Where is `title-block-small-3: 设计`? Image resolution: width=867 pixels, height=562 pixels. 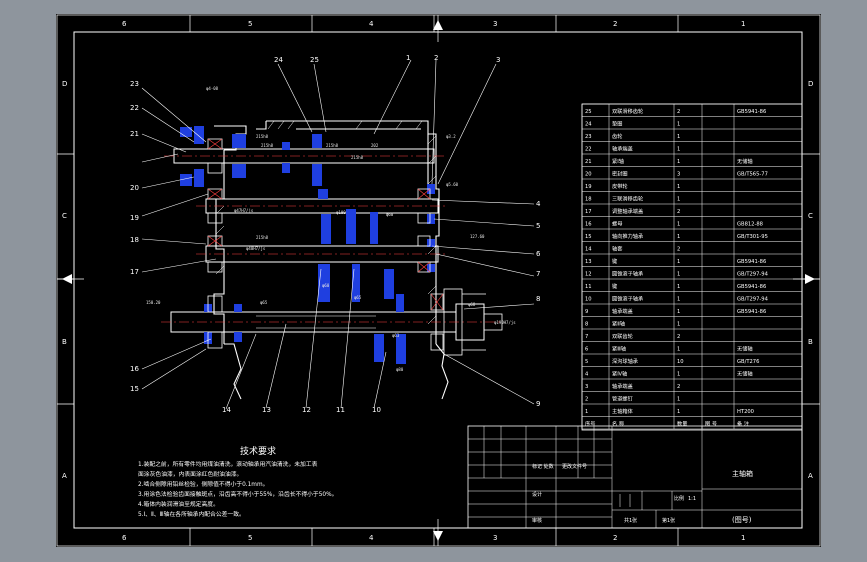
title-block-small-3: 设计 is located at coordinates (537, 494).